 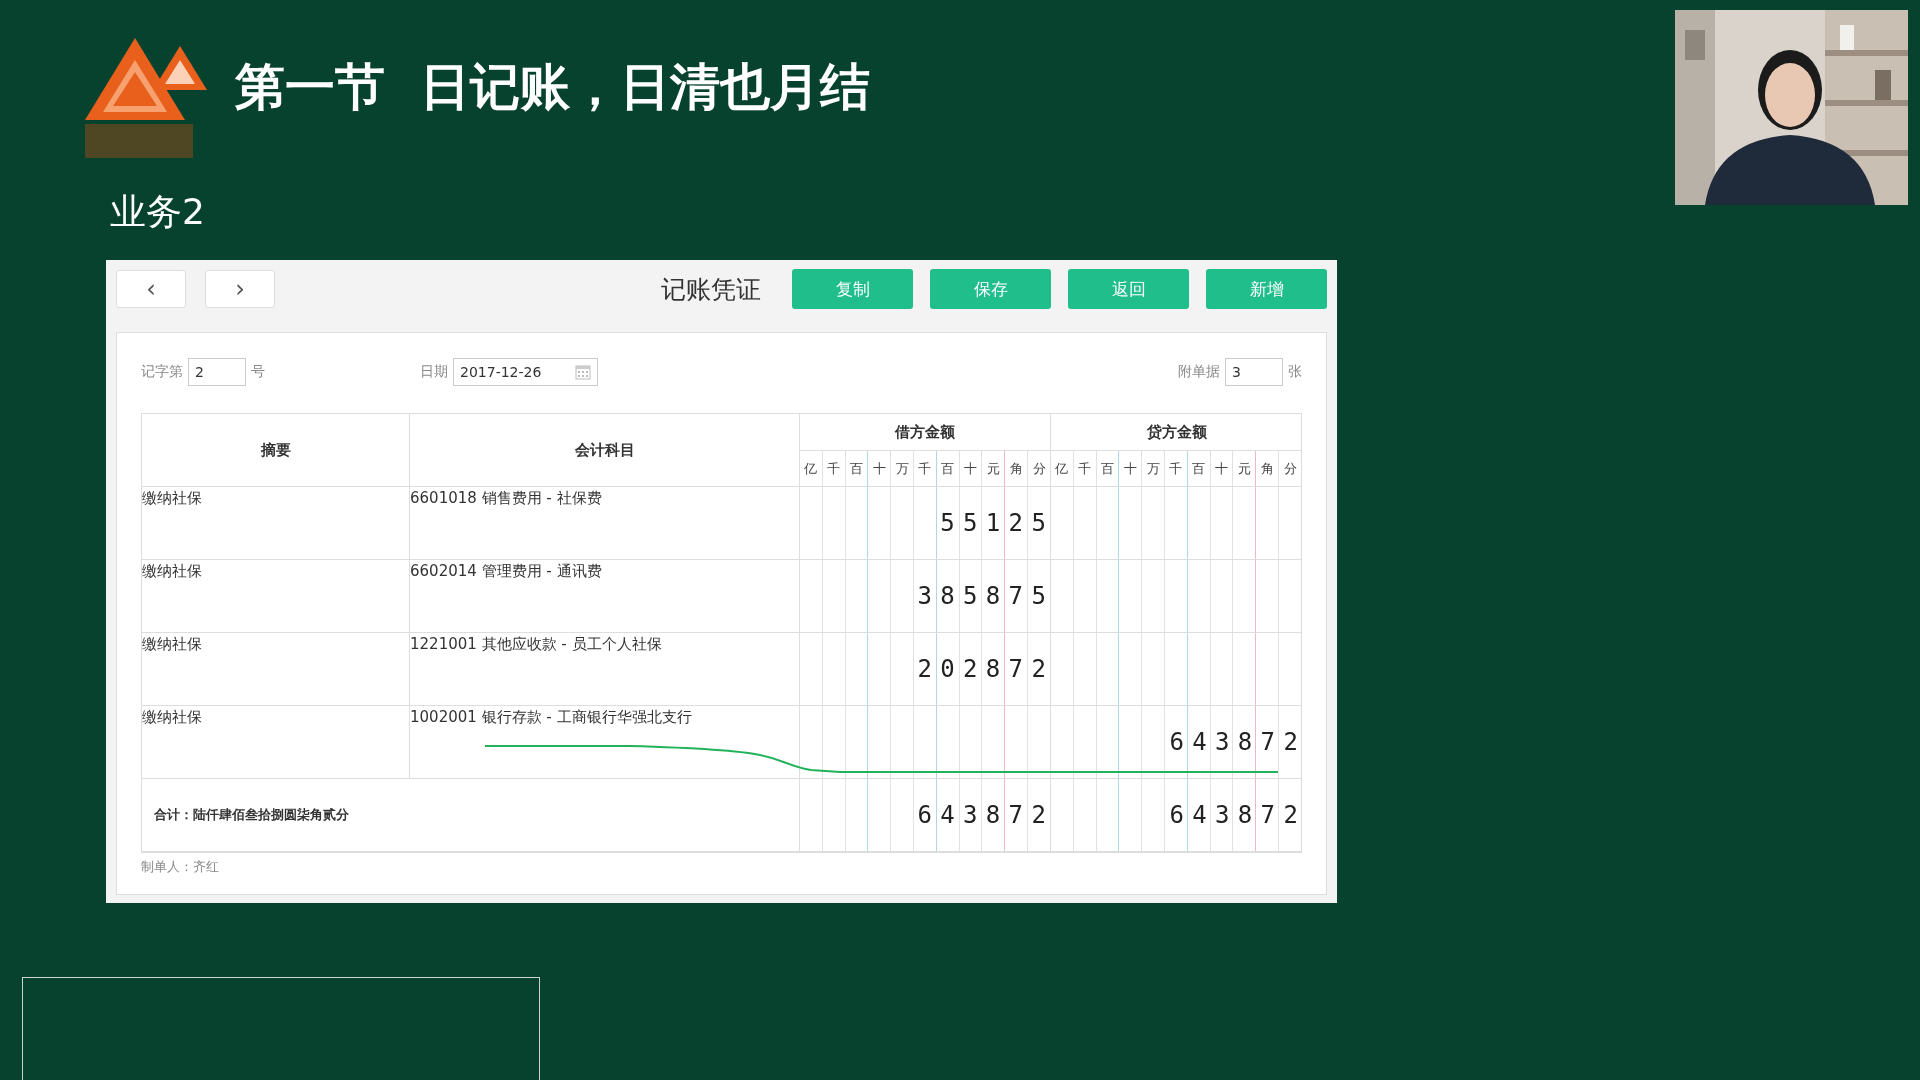 I want to click on table-cell: 1002001 银行存款 - 工商银行华强北支行, so click(x=605, y=742).